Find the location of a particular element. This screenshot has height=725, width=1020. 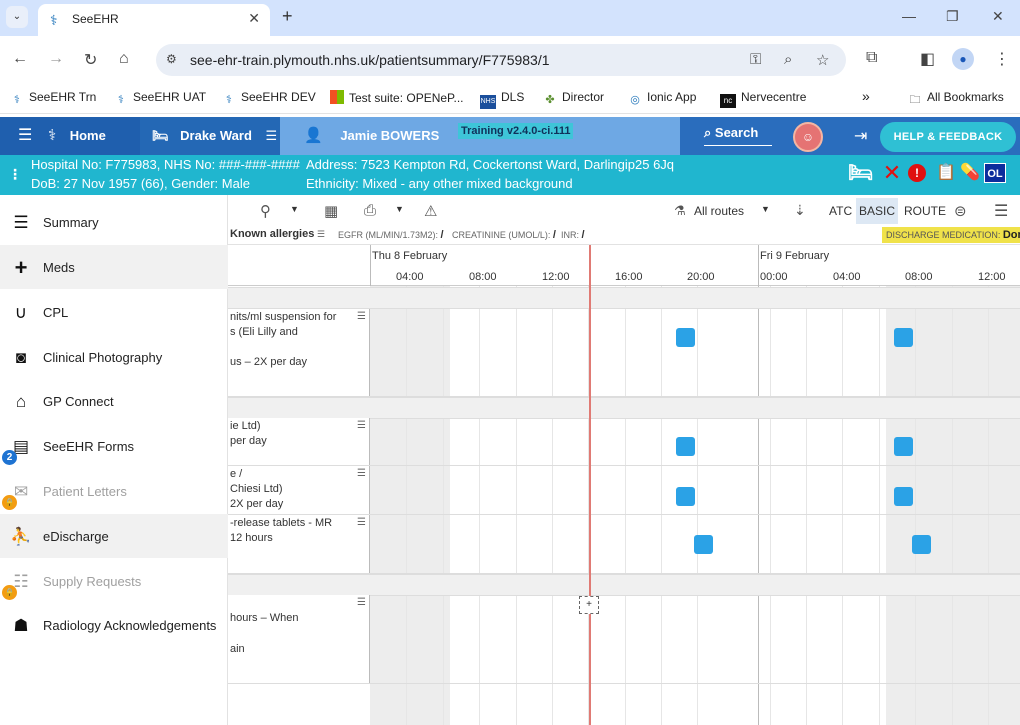

menu-item-clinical-photography: ◙ Clinical Photography is located at coordinates (114, 357).